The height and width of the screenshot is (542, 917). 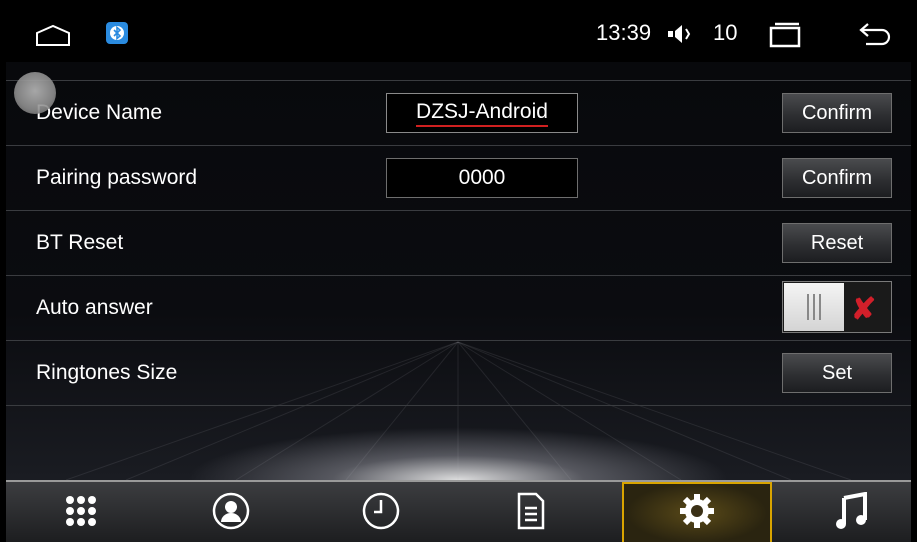 I want to click on device-name-row: Device Name DZSJ-Android Confirm, so click(x=458, y=112).